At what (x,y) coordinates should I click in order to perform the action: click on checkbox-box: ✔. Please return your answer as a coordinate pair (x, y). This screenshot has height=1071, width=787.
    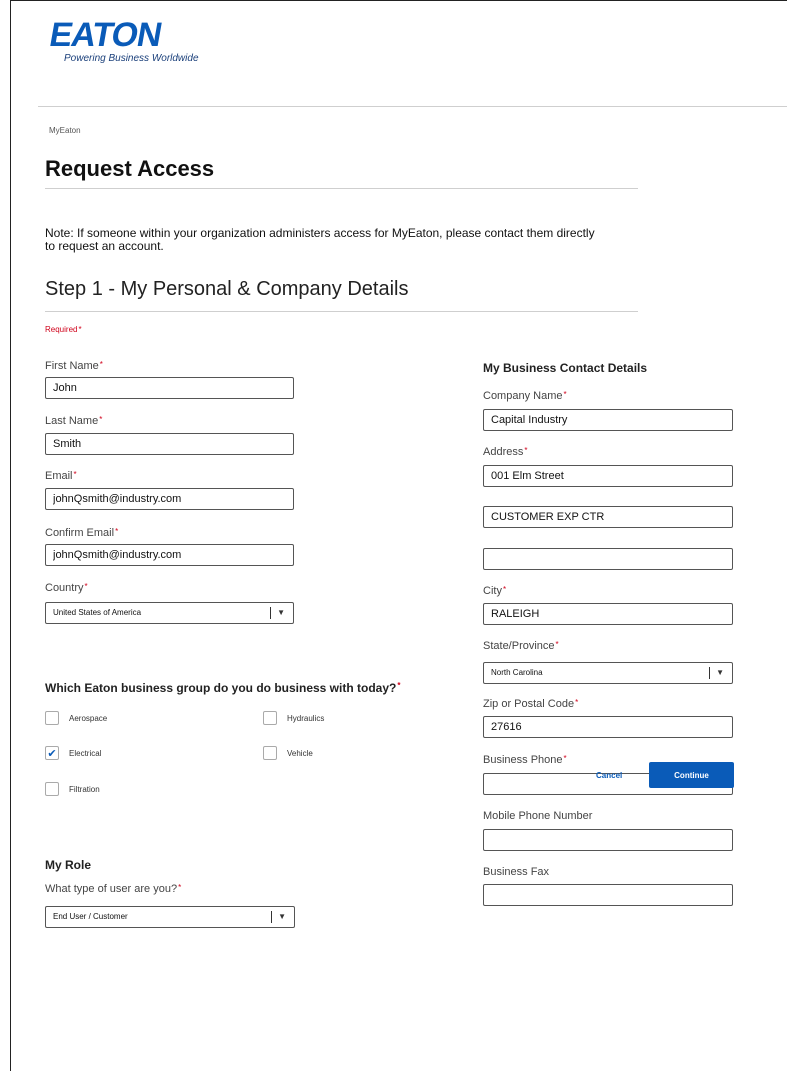
    Looking at the image, I should click on (52, 753).